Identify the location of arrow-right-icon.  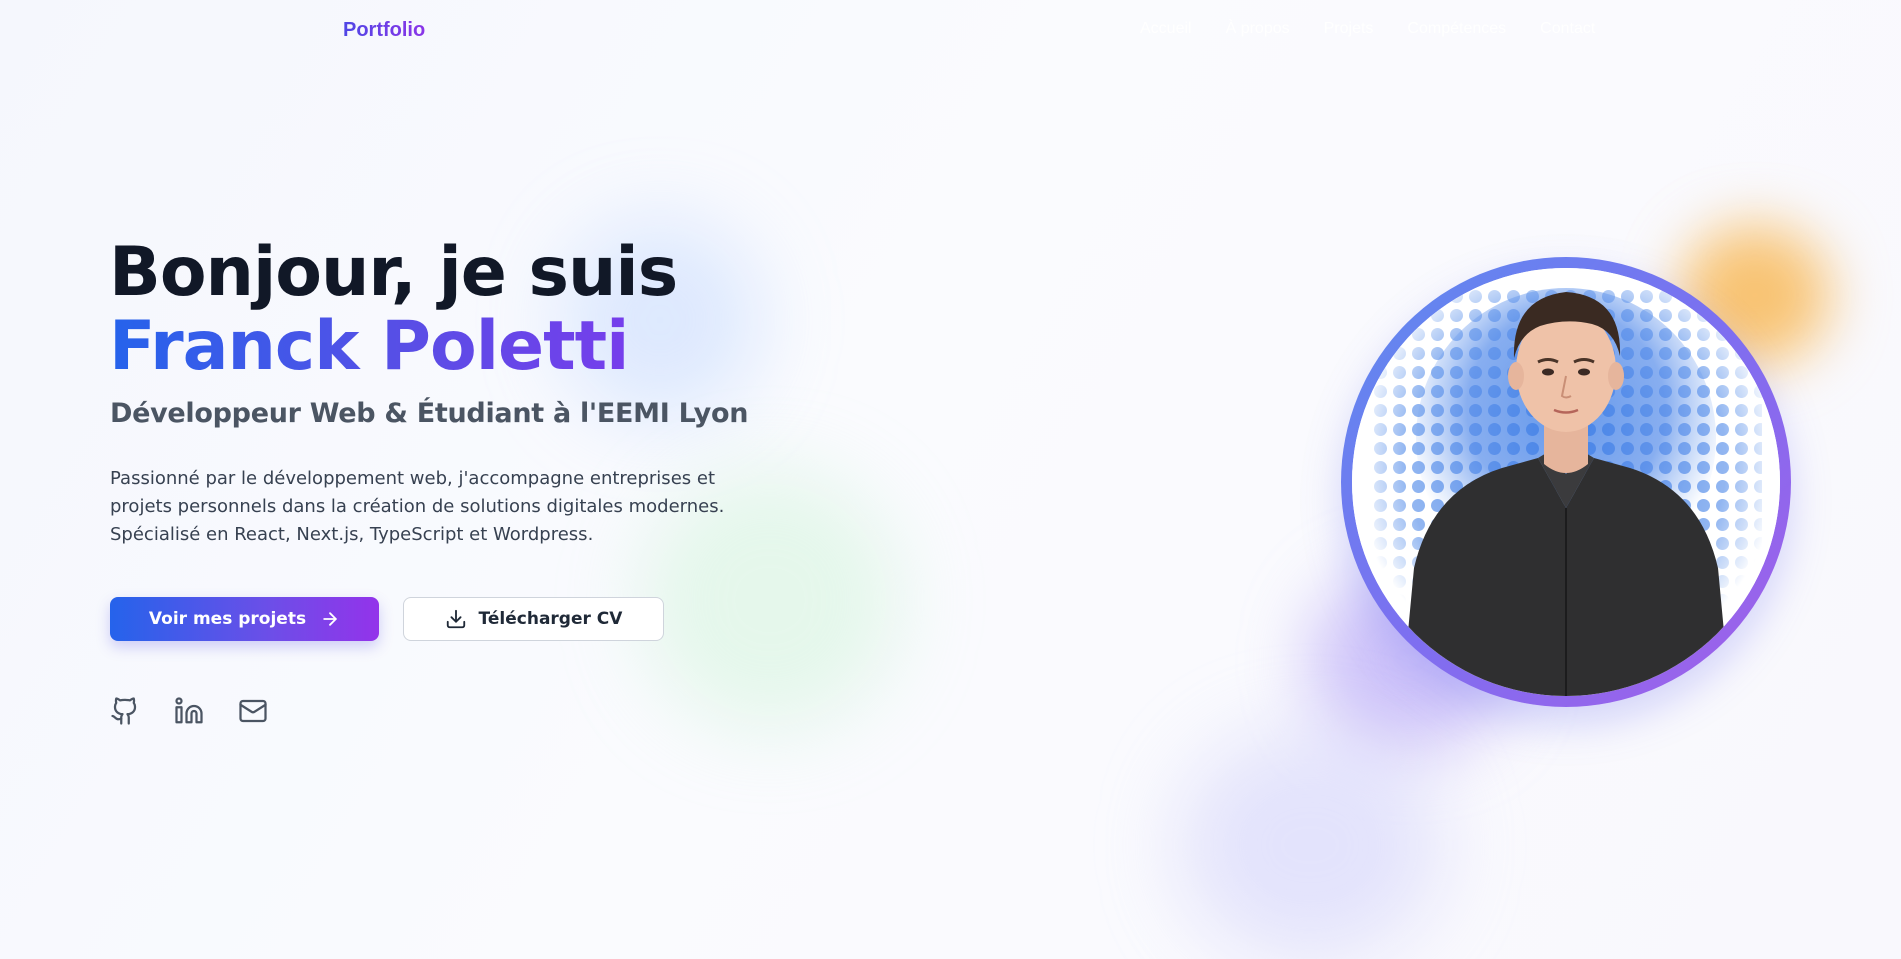
(330, 619).